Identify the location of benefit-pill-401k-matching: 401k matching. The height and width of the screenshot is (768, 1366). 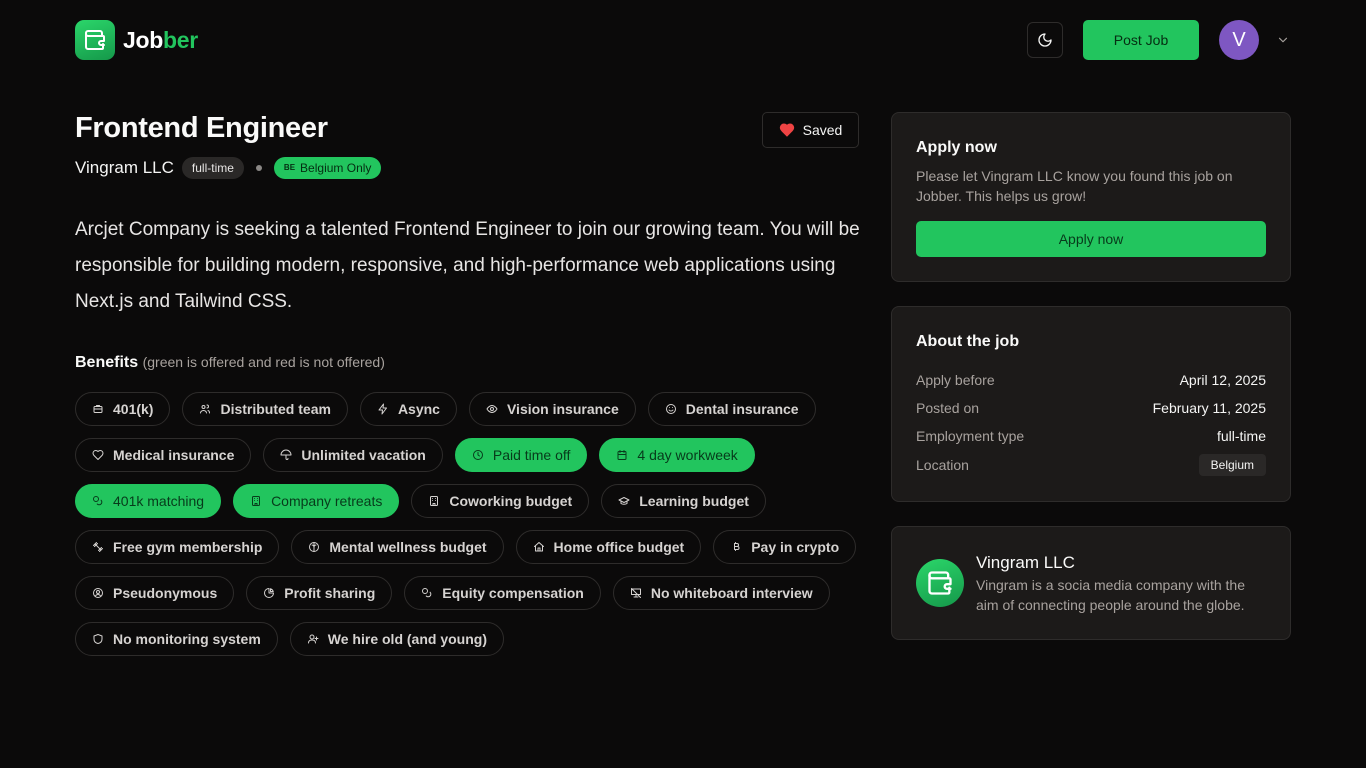
(148, 501).